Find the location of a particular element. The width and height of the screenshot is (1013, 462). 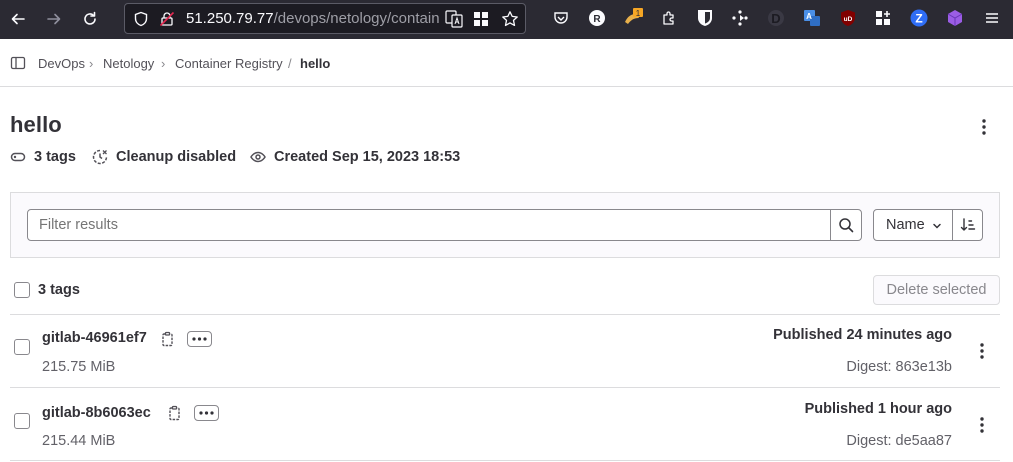

translator-extension-icon: A is located at coordinates (812, 18).